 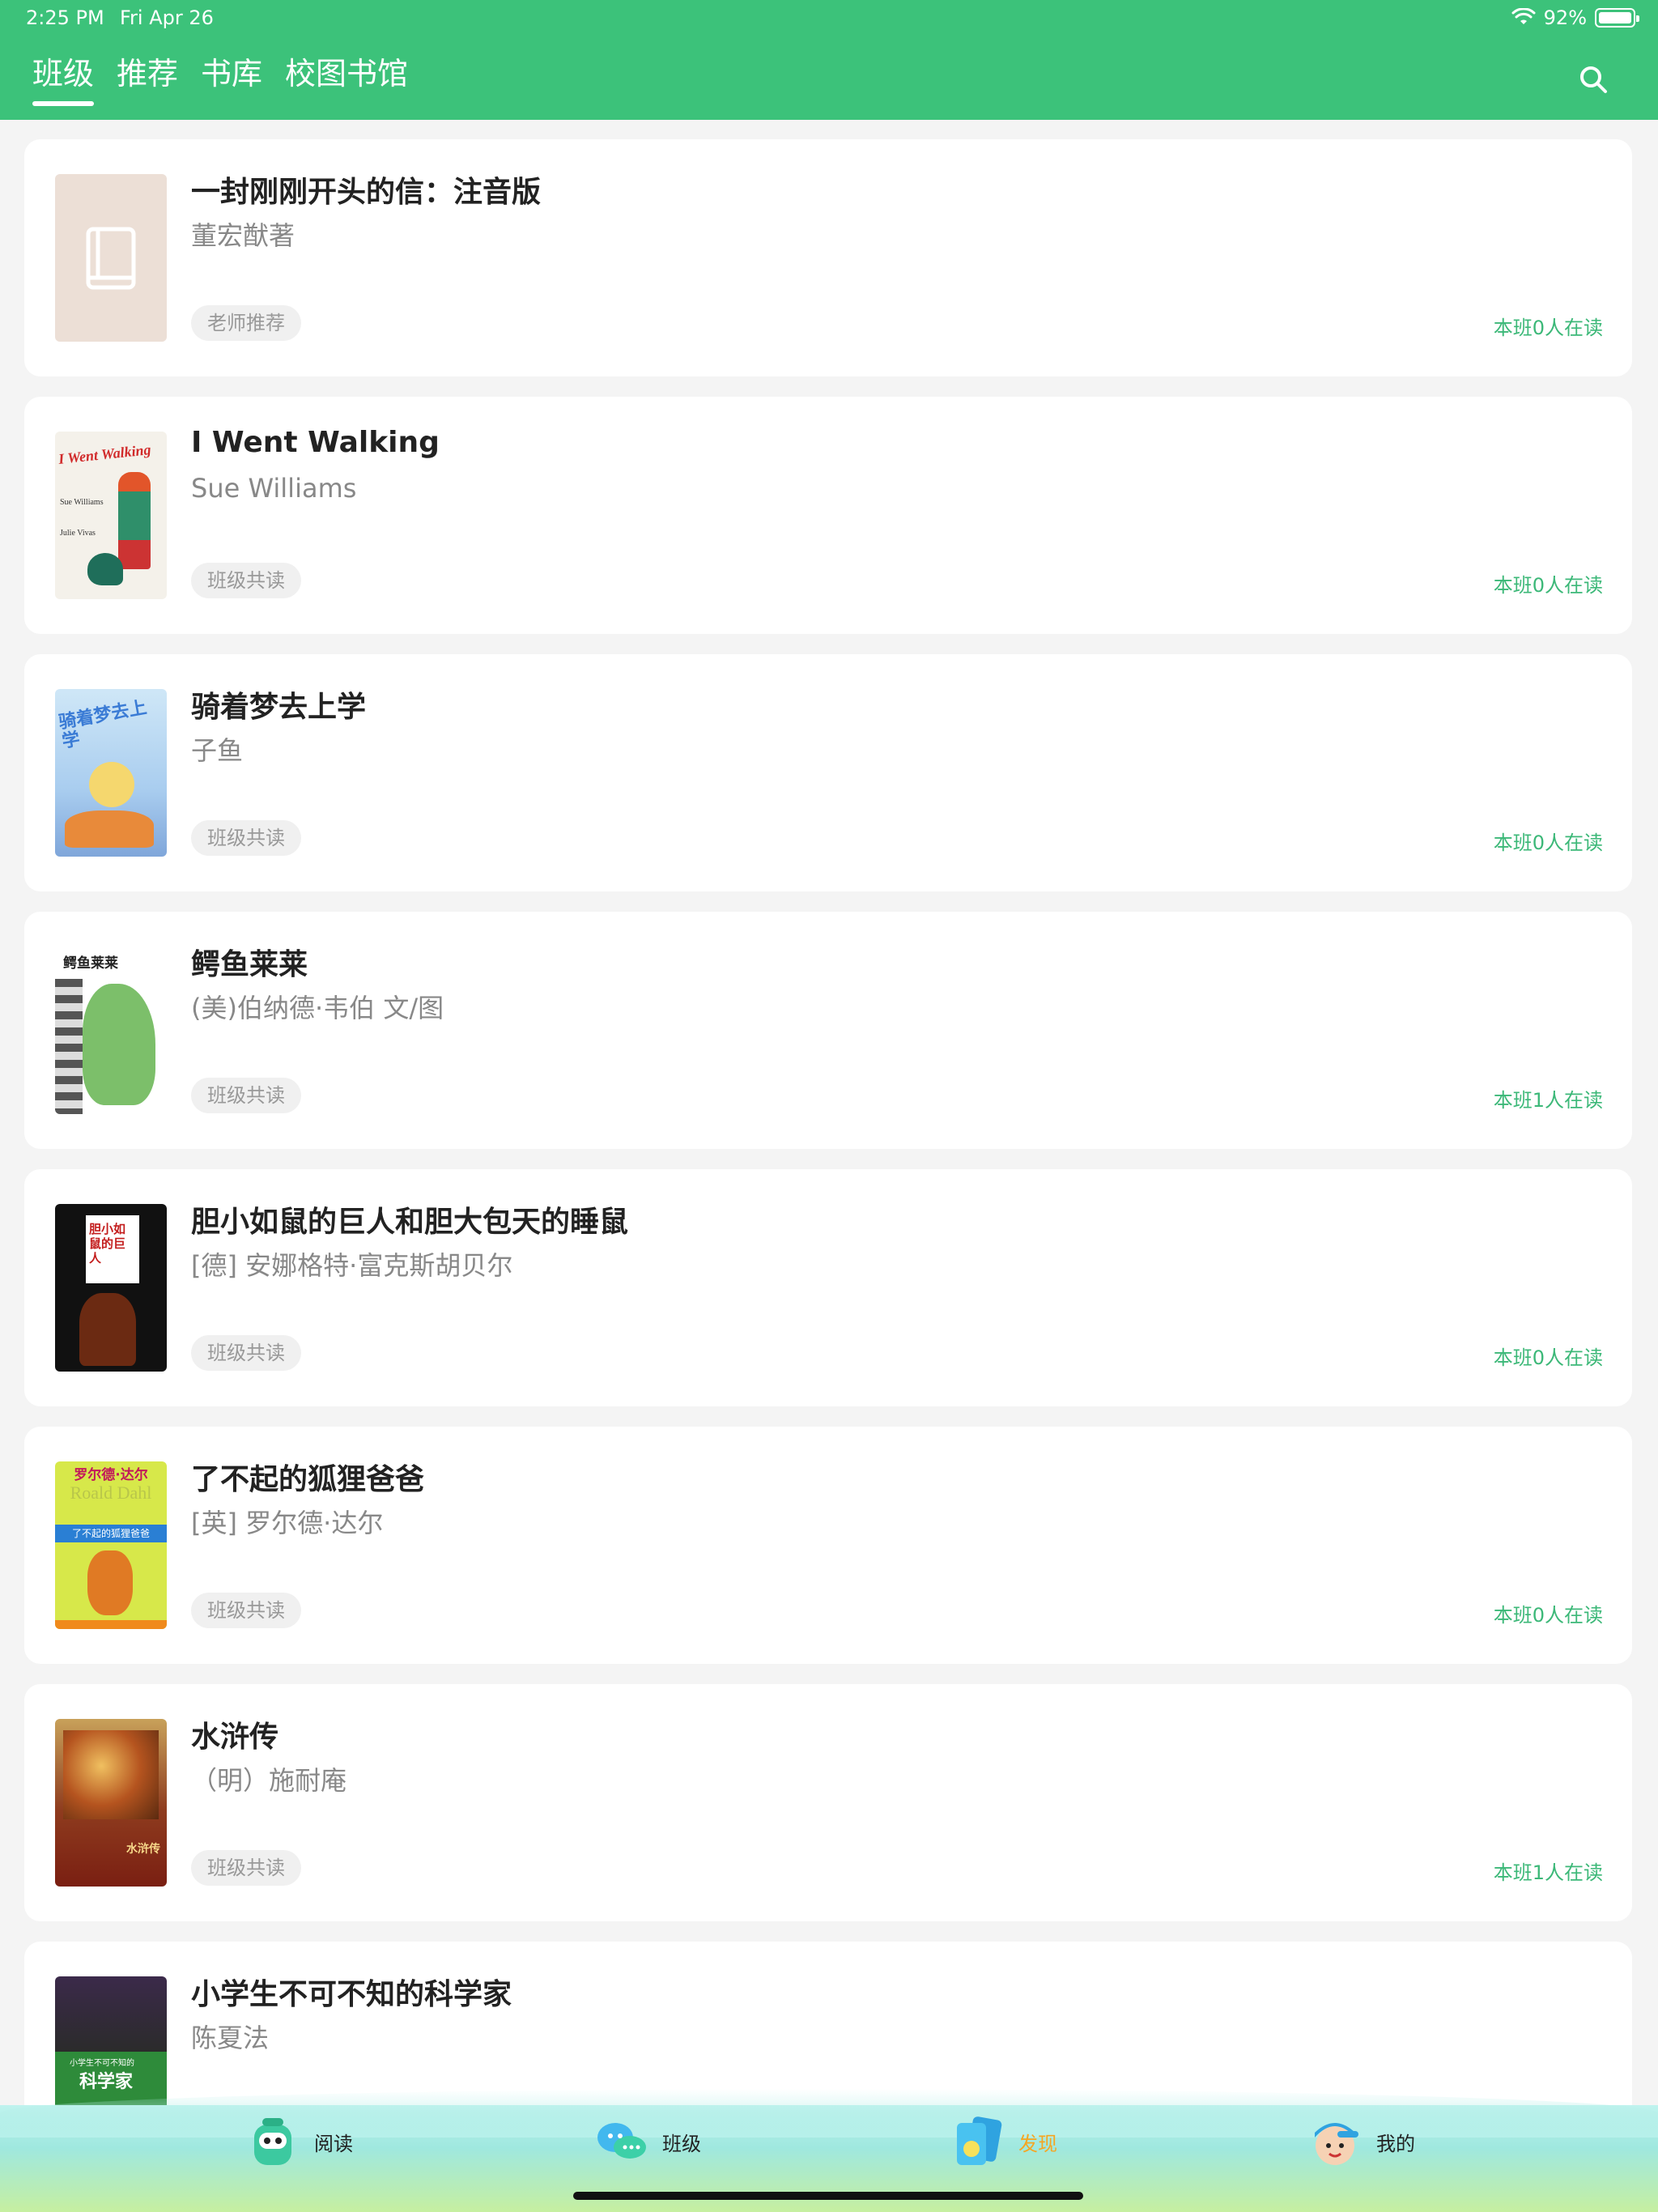 What do you see at coordinates (1336, 2144) in the screenshot?
I see `boy-avatar-icon` at bounding box center [1336, 2144].